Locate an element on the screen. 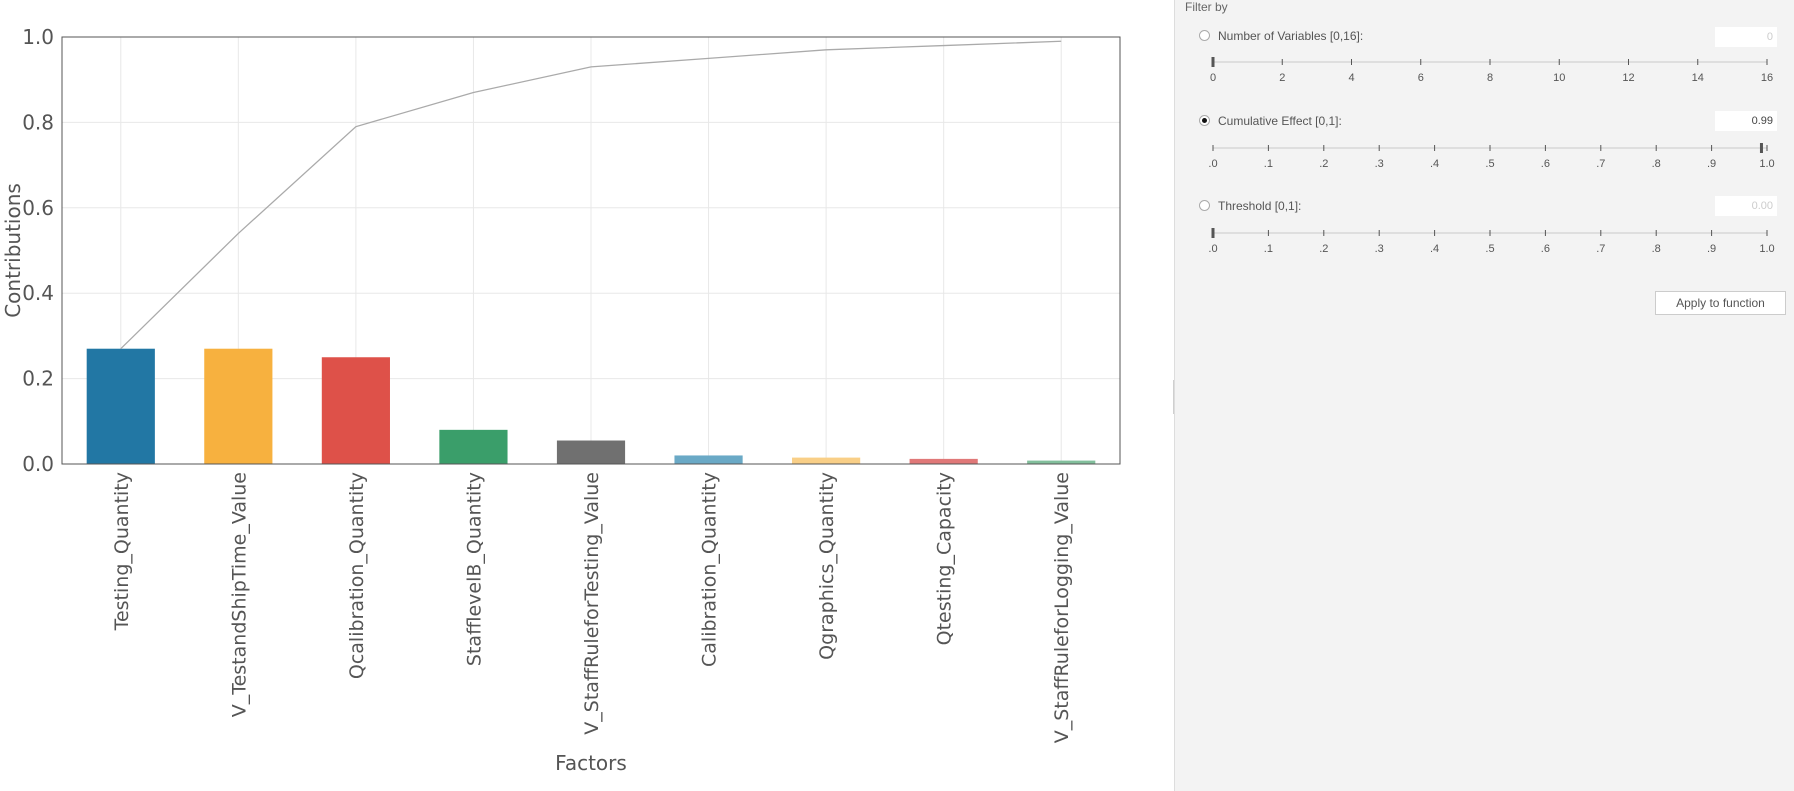  bar-calibration-quantity is located at coordinates (708, 459).